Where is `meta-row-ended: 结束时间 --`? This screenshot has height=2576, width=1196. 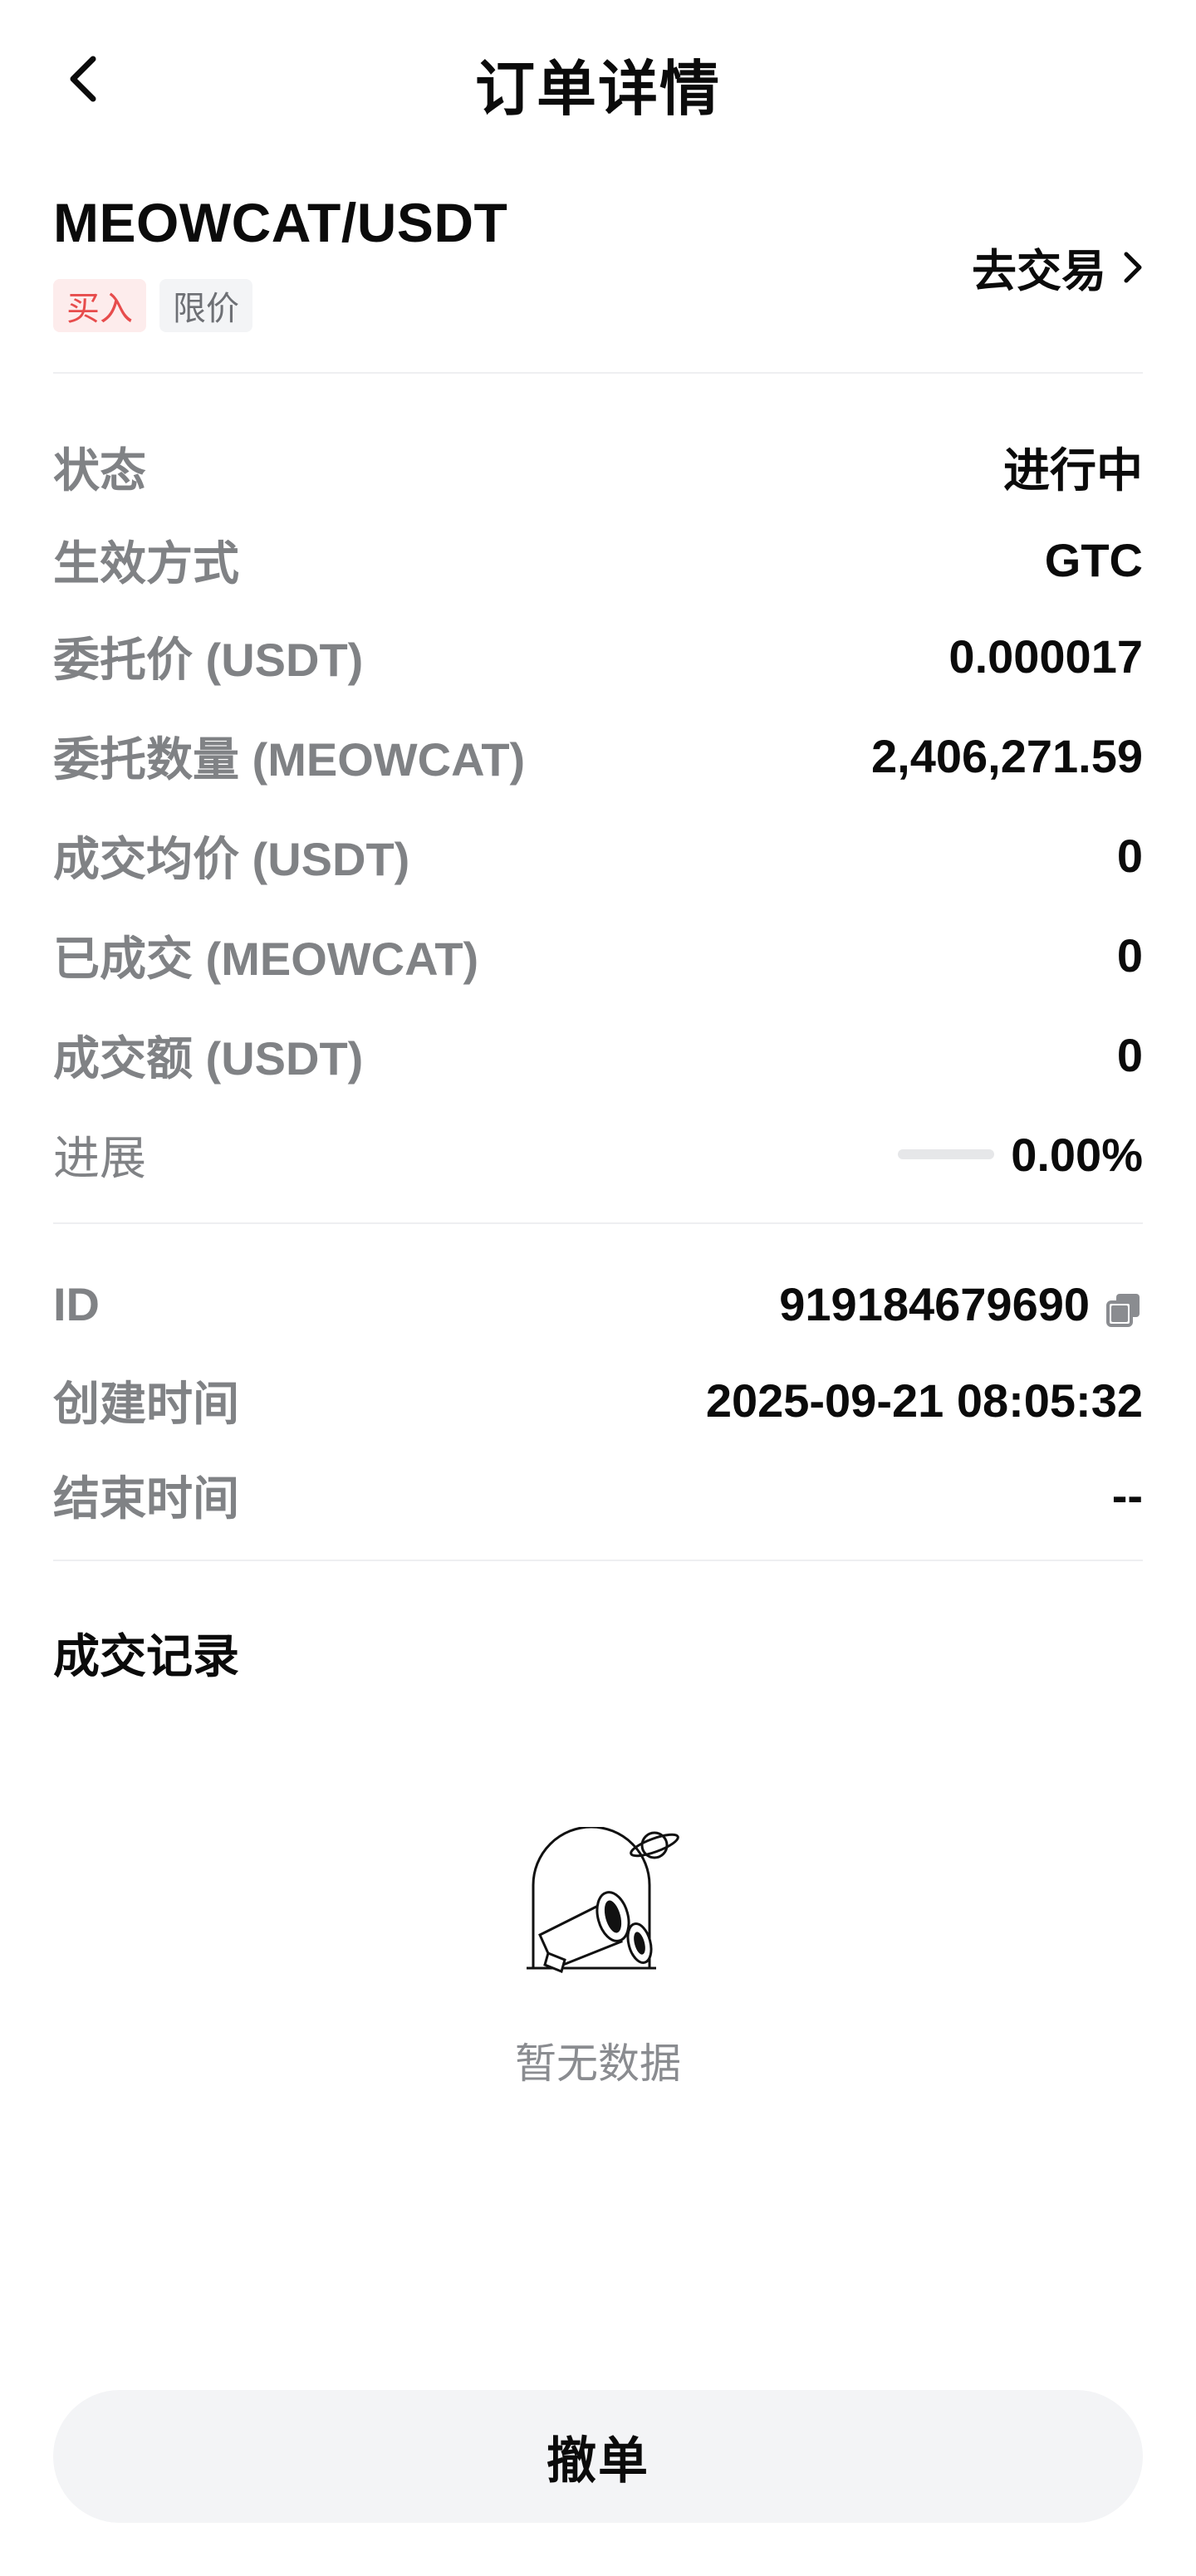 meta-row-ended: 结束时间 -- is located at coordinates (598, 1495).